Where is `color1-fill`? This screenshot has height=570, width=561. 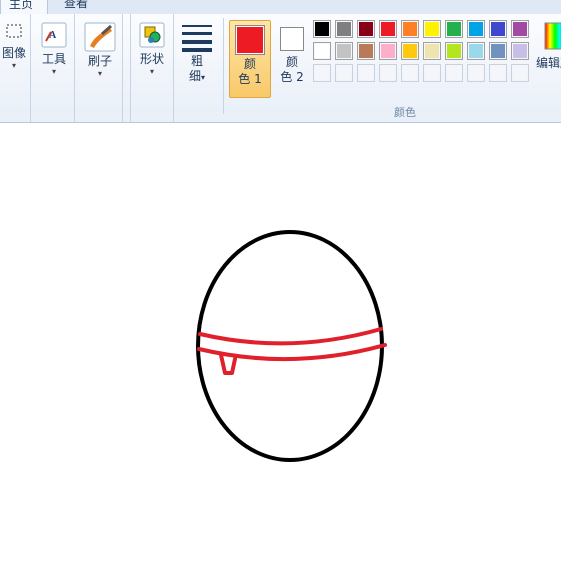 color1-fill is located at coordinates (250, 40).